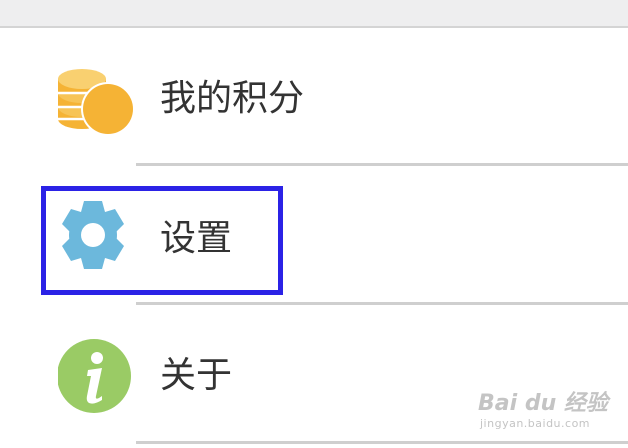 The height and width of the screenshot is (448, 628). Describe the element at coordinates (97, 237) in the screenshot. I see `gear-icon` at that location.